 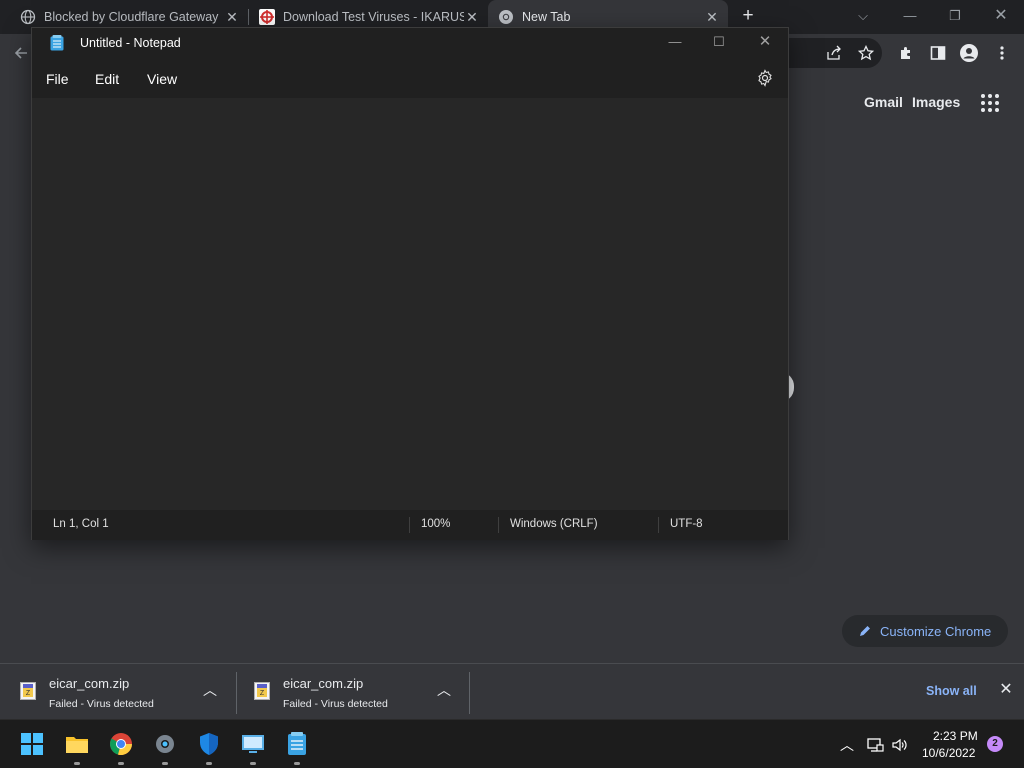 I want to click on notepad-title: Untitled - Notepad, so click(x=130, y=43).